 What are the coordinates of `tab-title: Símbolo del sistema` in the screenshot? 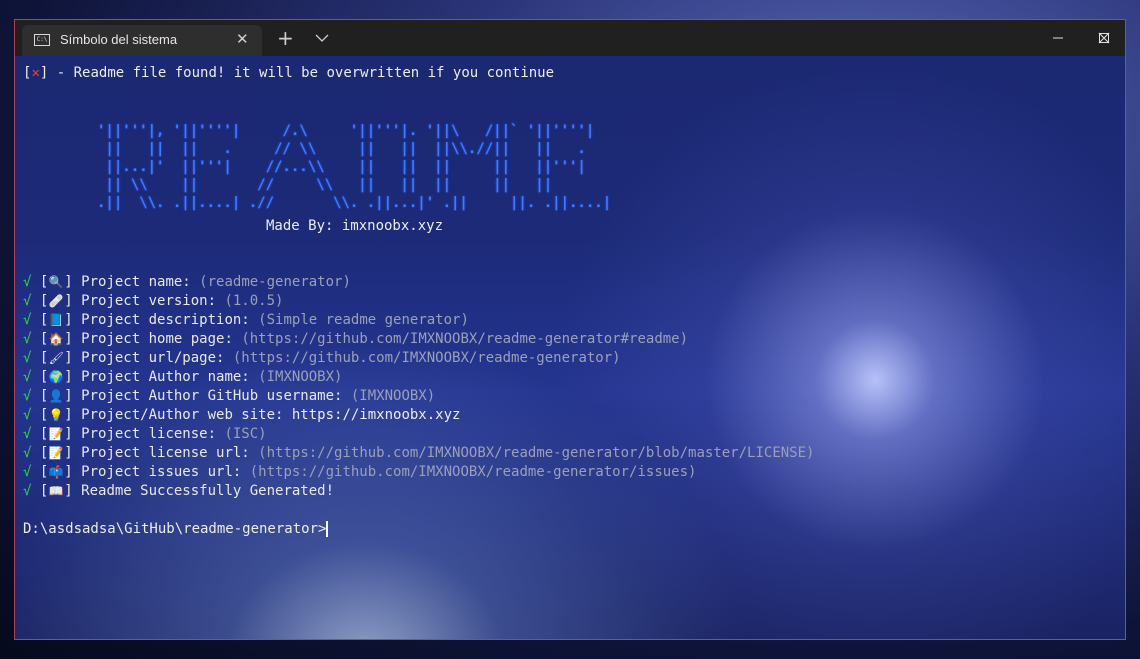 It's located at (119, 39).